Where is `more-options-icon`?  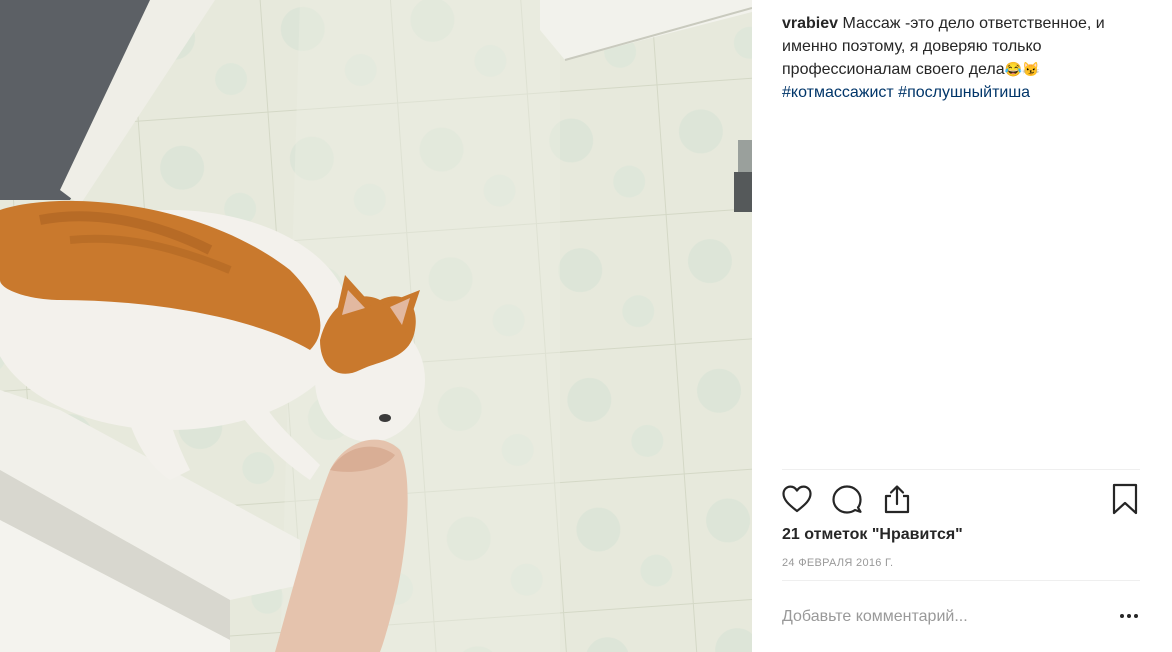
more-options-icon is located at coordinates (1122, 616).